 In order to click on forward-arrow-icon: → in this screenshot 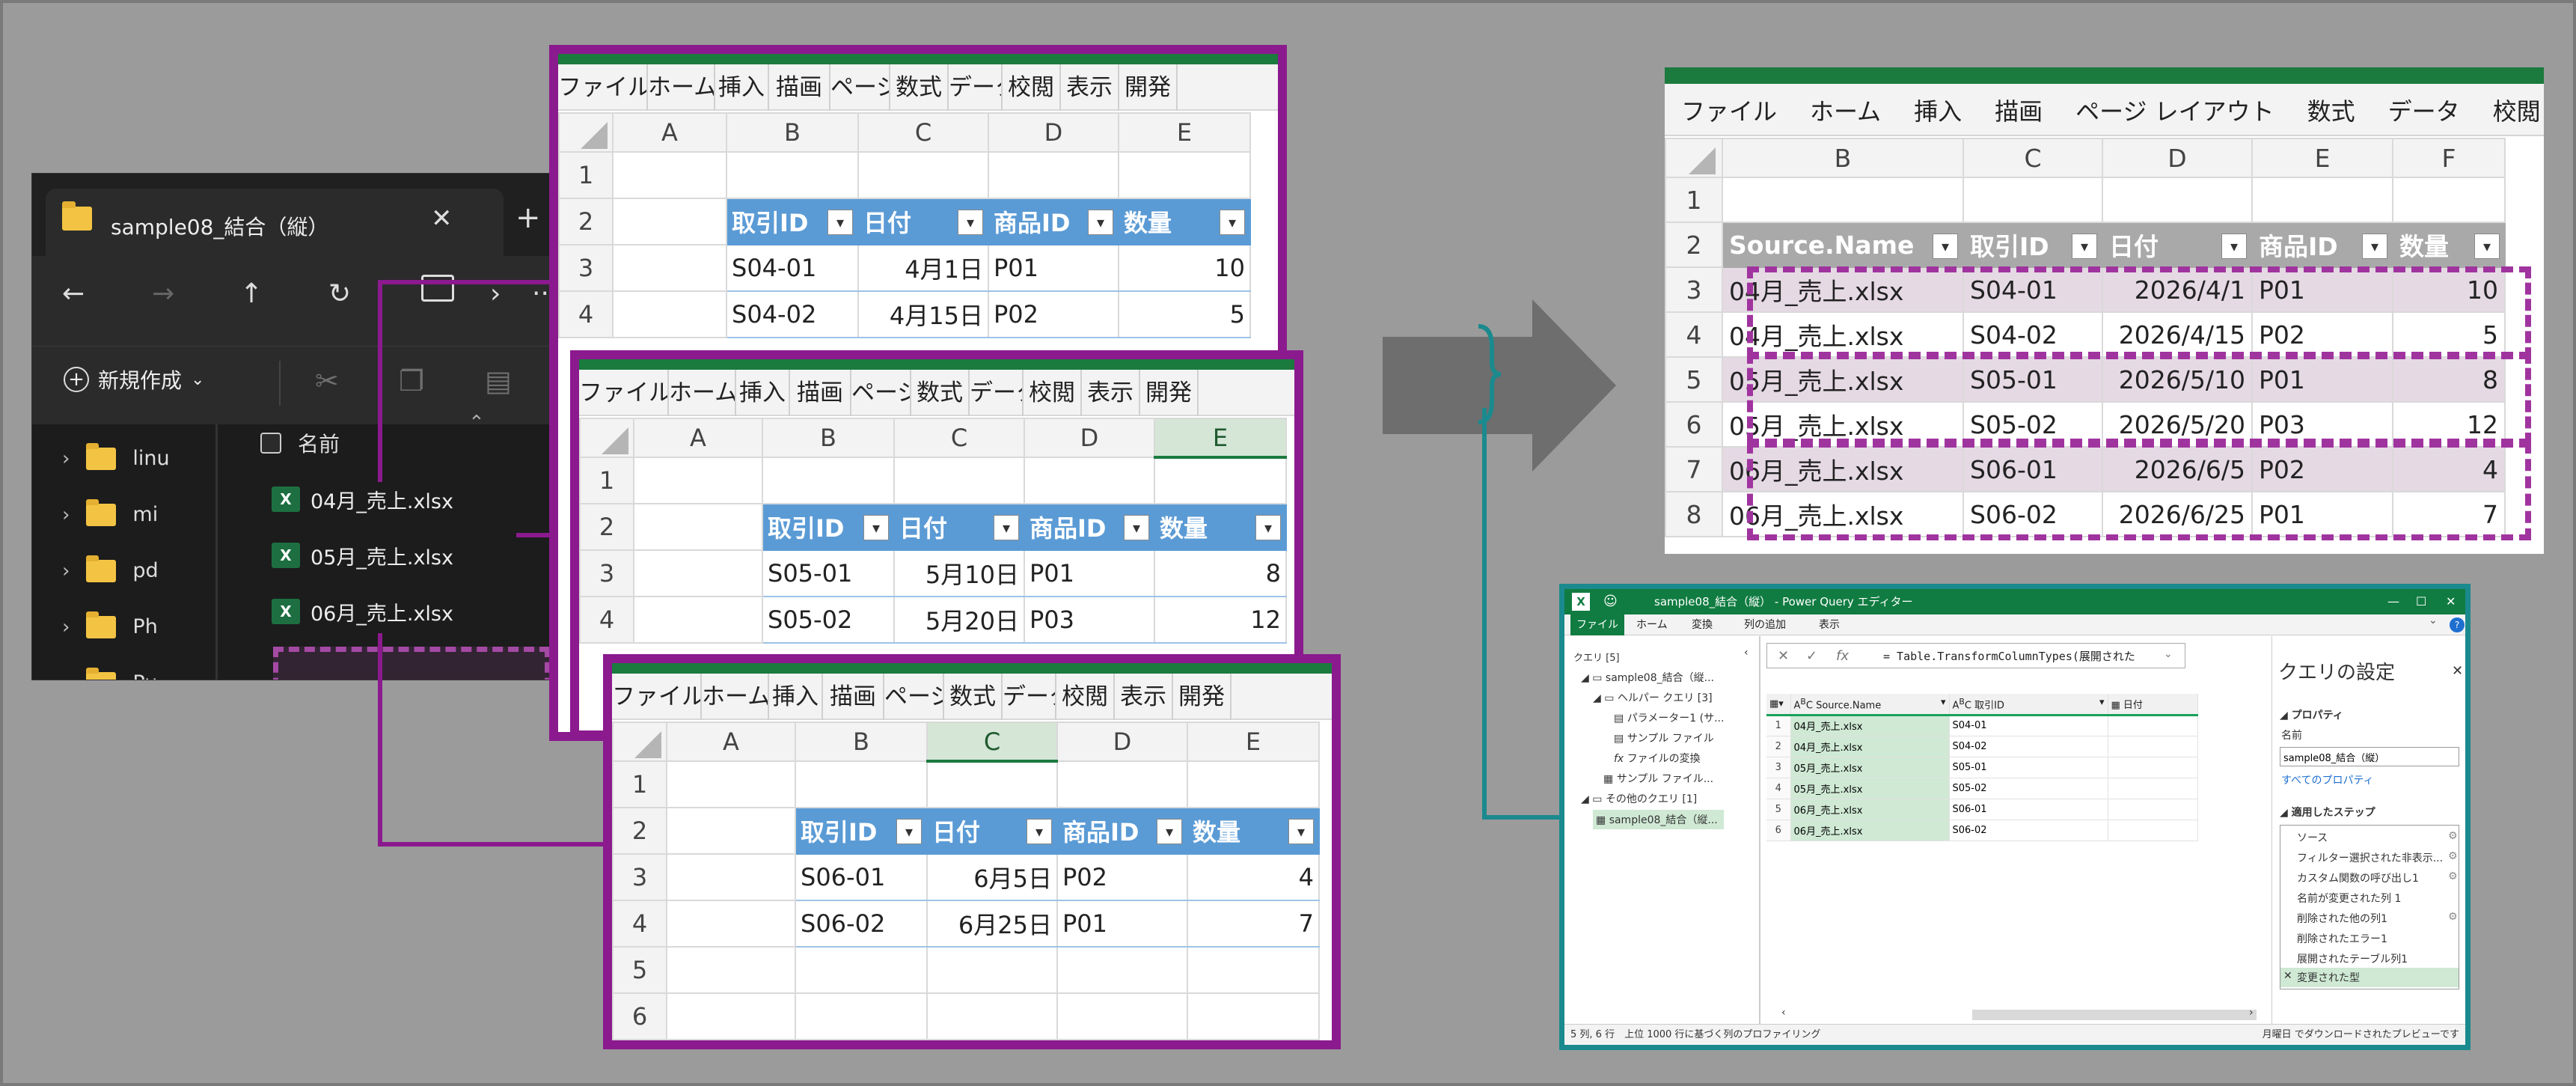, I will do `click(163, 294)`.